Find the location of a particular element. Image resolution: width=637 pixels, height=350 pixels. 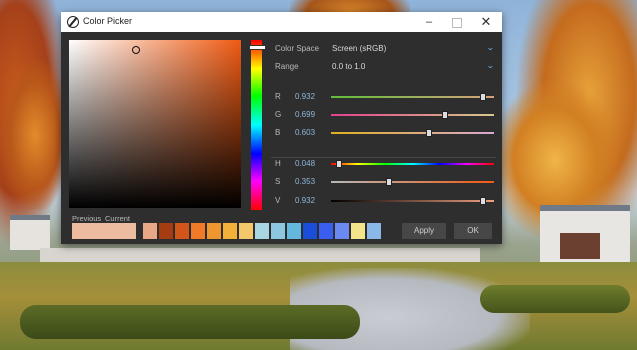

minimize-button: – is located at coordinates (429, 22).